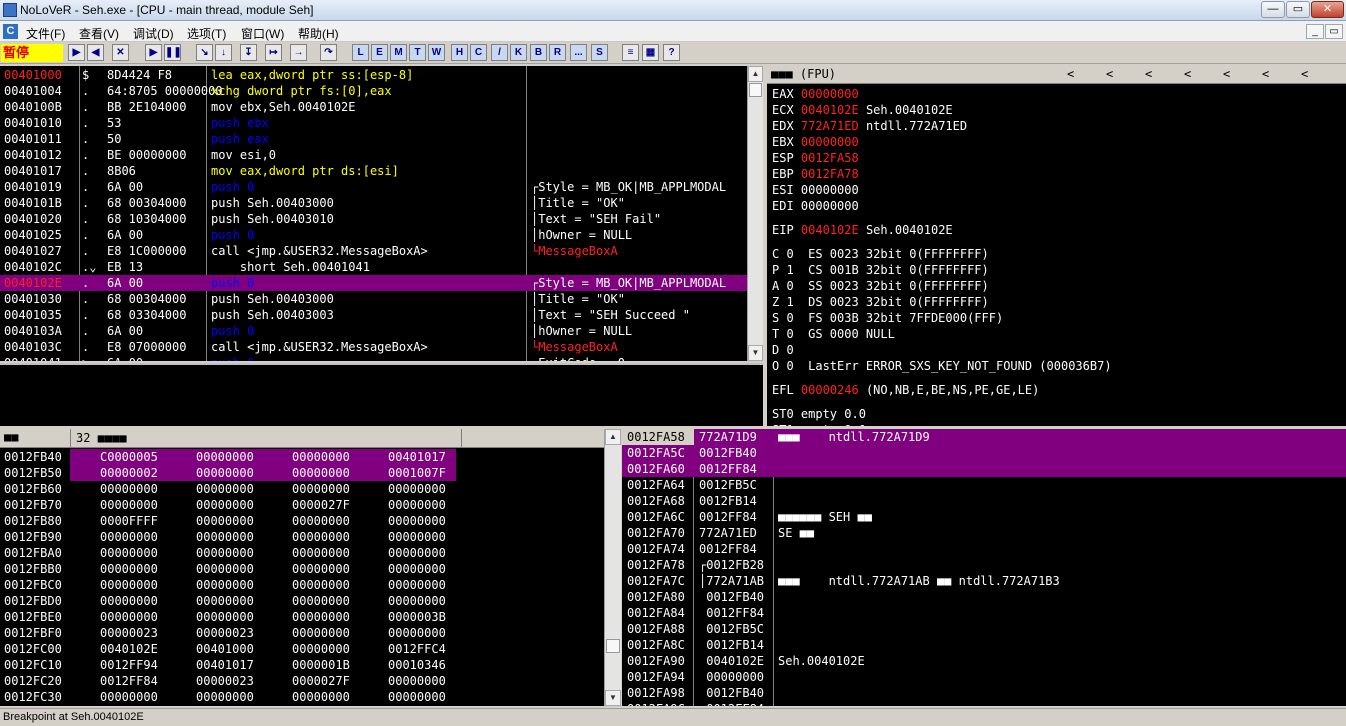 This screenshot has width=1346, height=726. I want to click on toolbar-button-7: ↧, so click(248, 52).